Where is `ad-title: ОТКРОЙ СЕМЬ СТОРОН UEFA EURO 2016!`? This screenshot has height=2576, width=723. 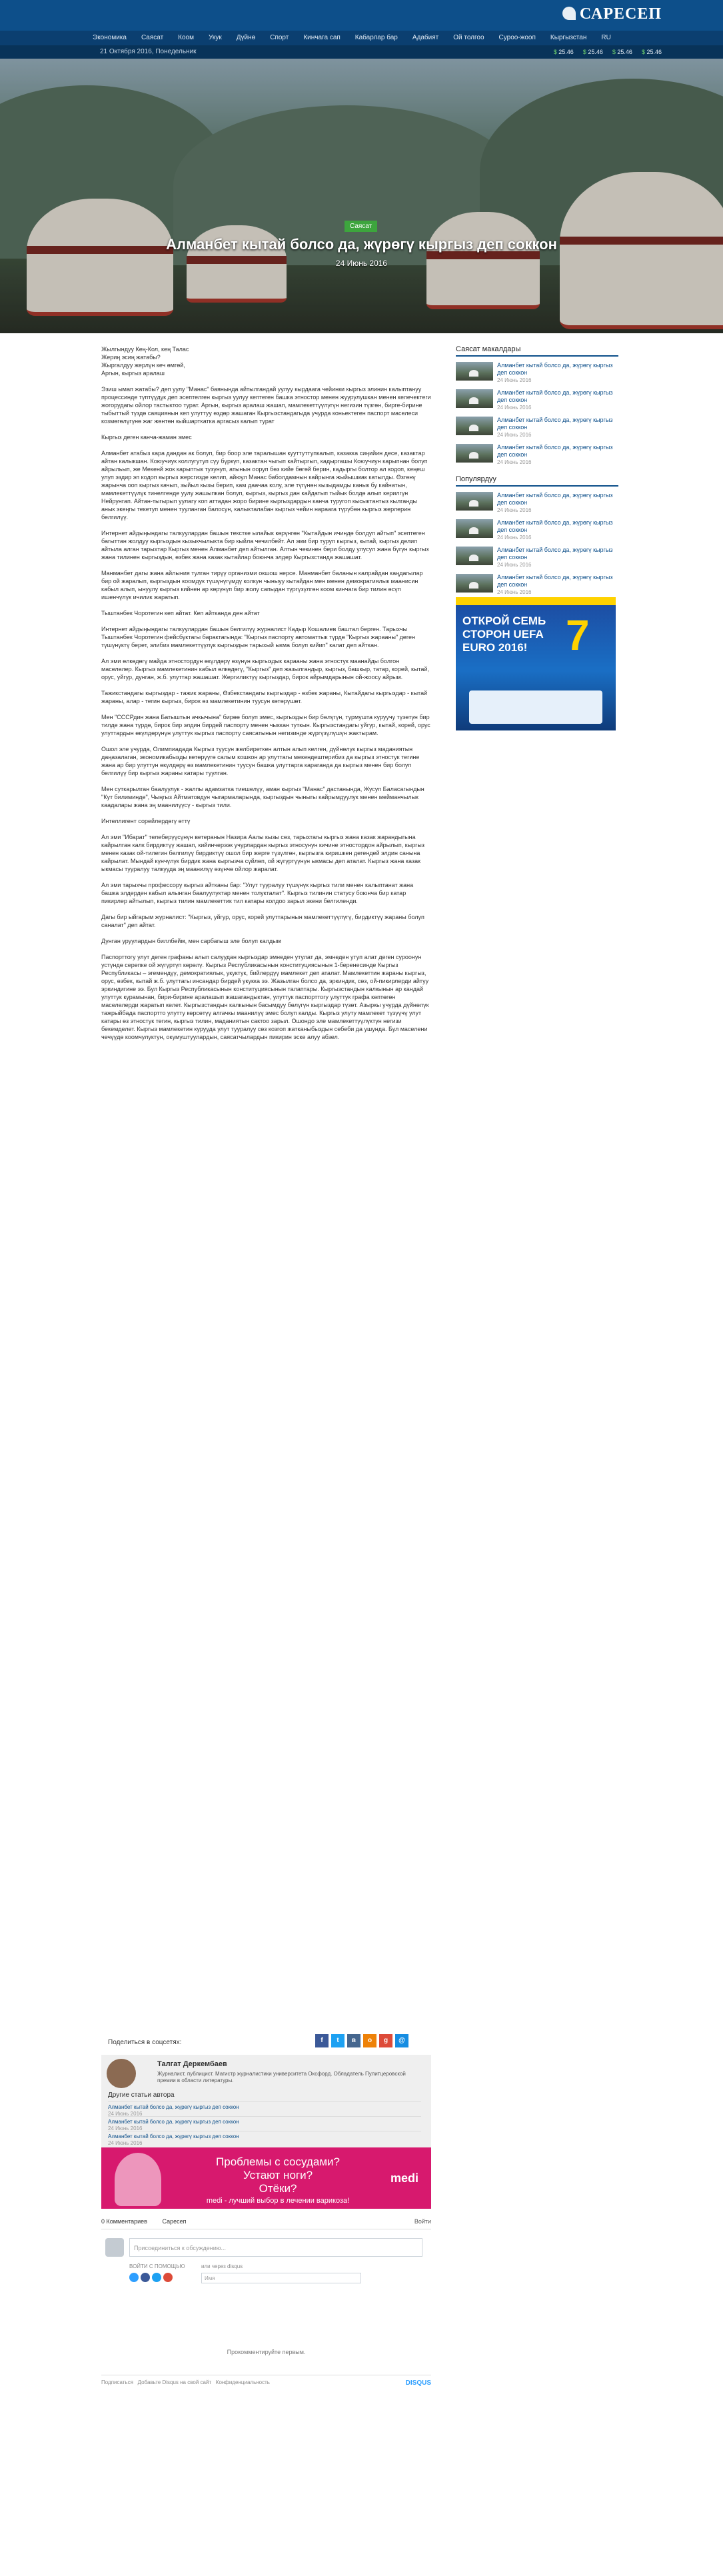
ad-title: ОТКРОЙ СЕМЬ СТОРОН UEFA EURO 2016! is located at coordinates (504, 635).